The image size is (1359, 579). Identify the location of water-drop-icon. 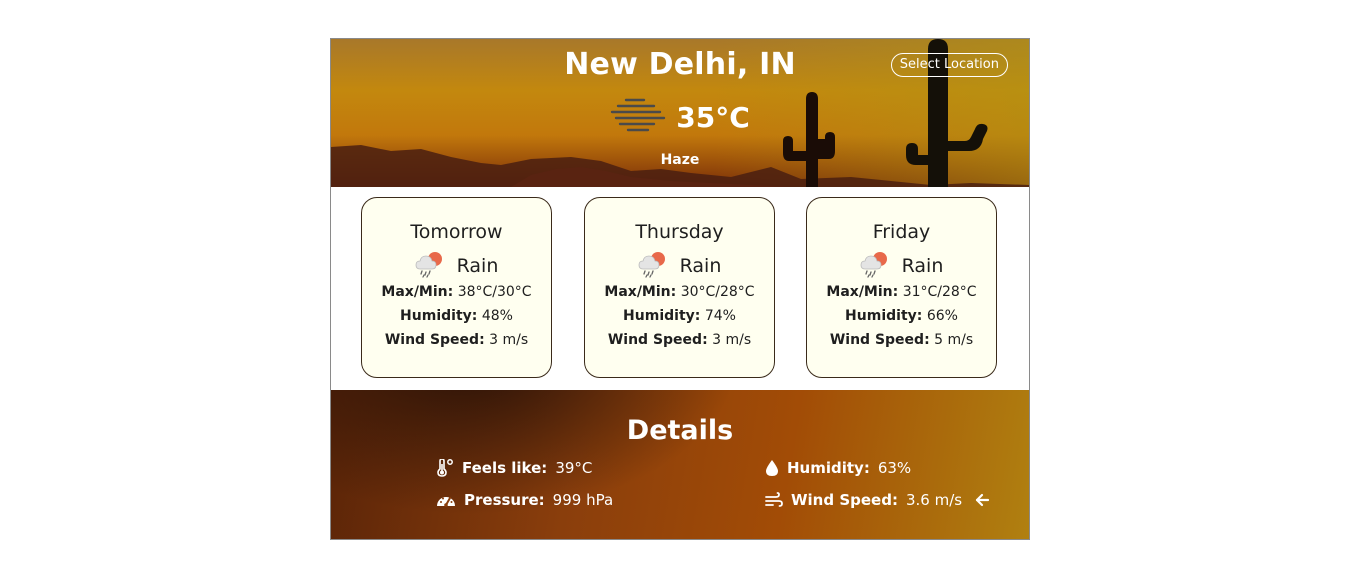
(772, 468).